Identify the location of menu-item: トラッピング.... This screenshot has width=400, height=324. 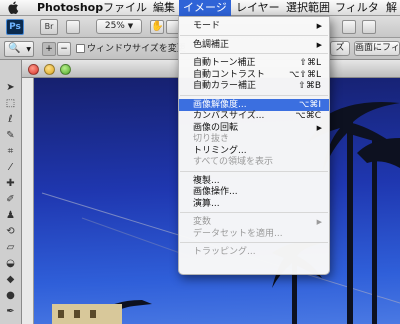
(254, 252).